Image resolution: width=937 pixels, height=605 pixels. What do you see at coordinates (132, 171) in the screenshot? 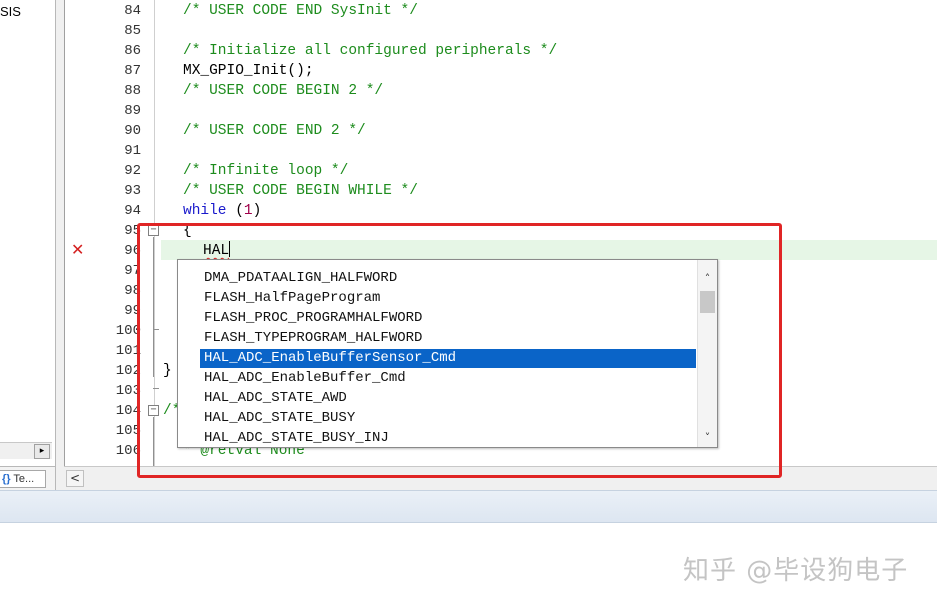
I see `line-number: 92` at bounding box center [132, 171].